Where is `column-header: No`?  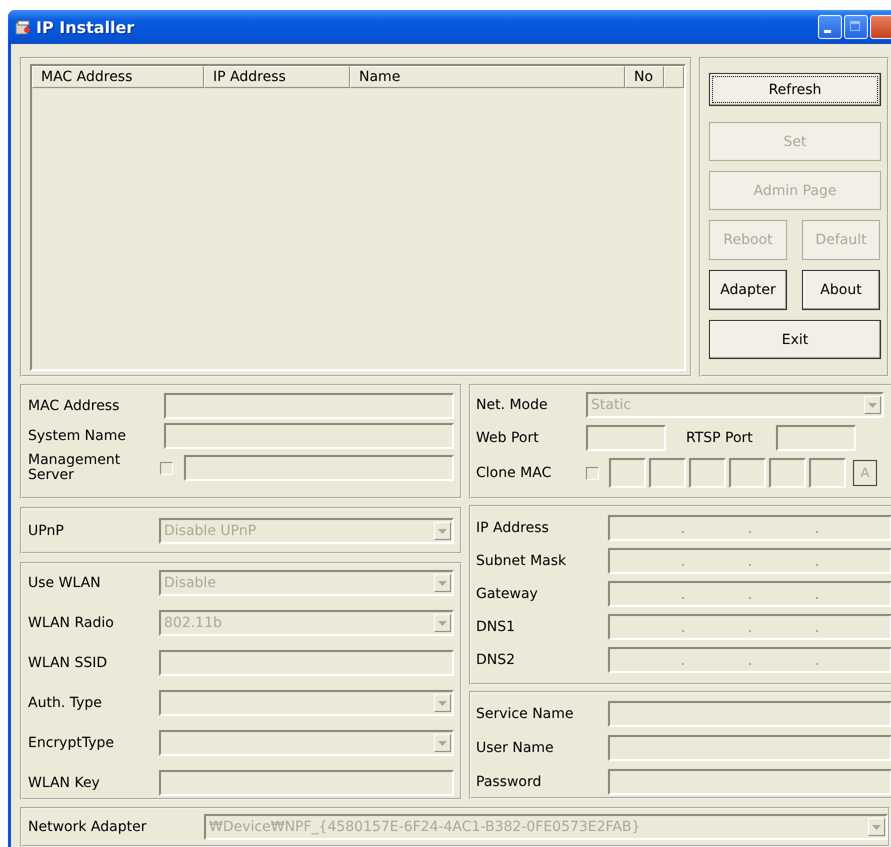 column-header: No is located at coordinates (644, 77).